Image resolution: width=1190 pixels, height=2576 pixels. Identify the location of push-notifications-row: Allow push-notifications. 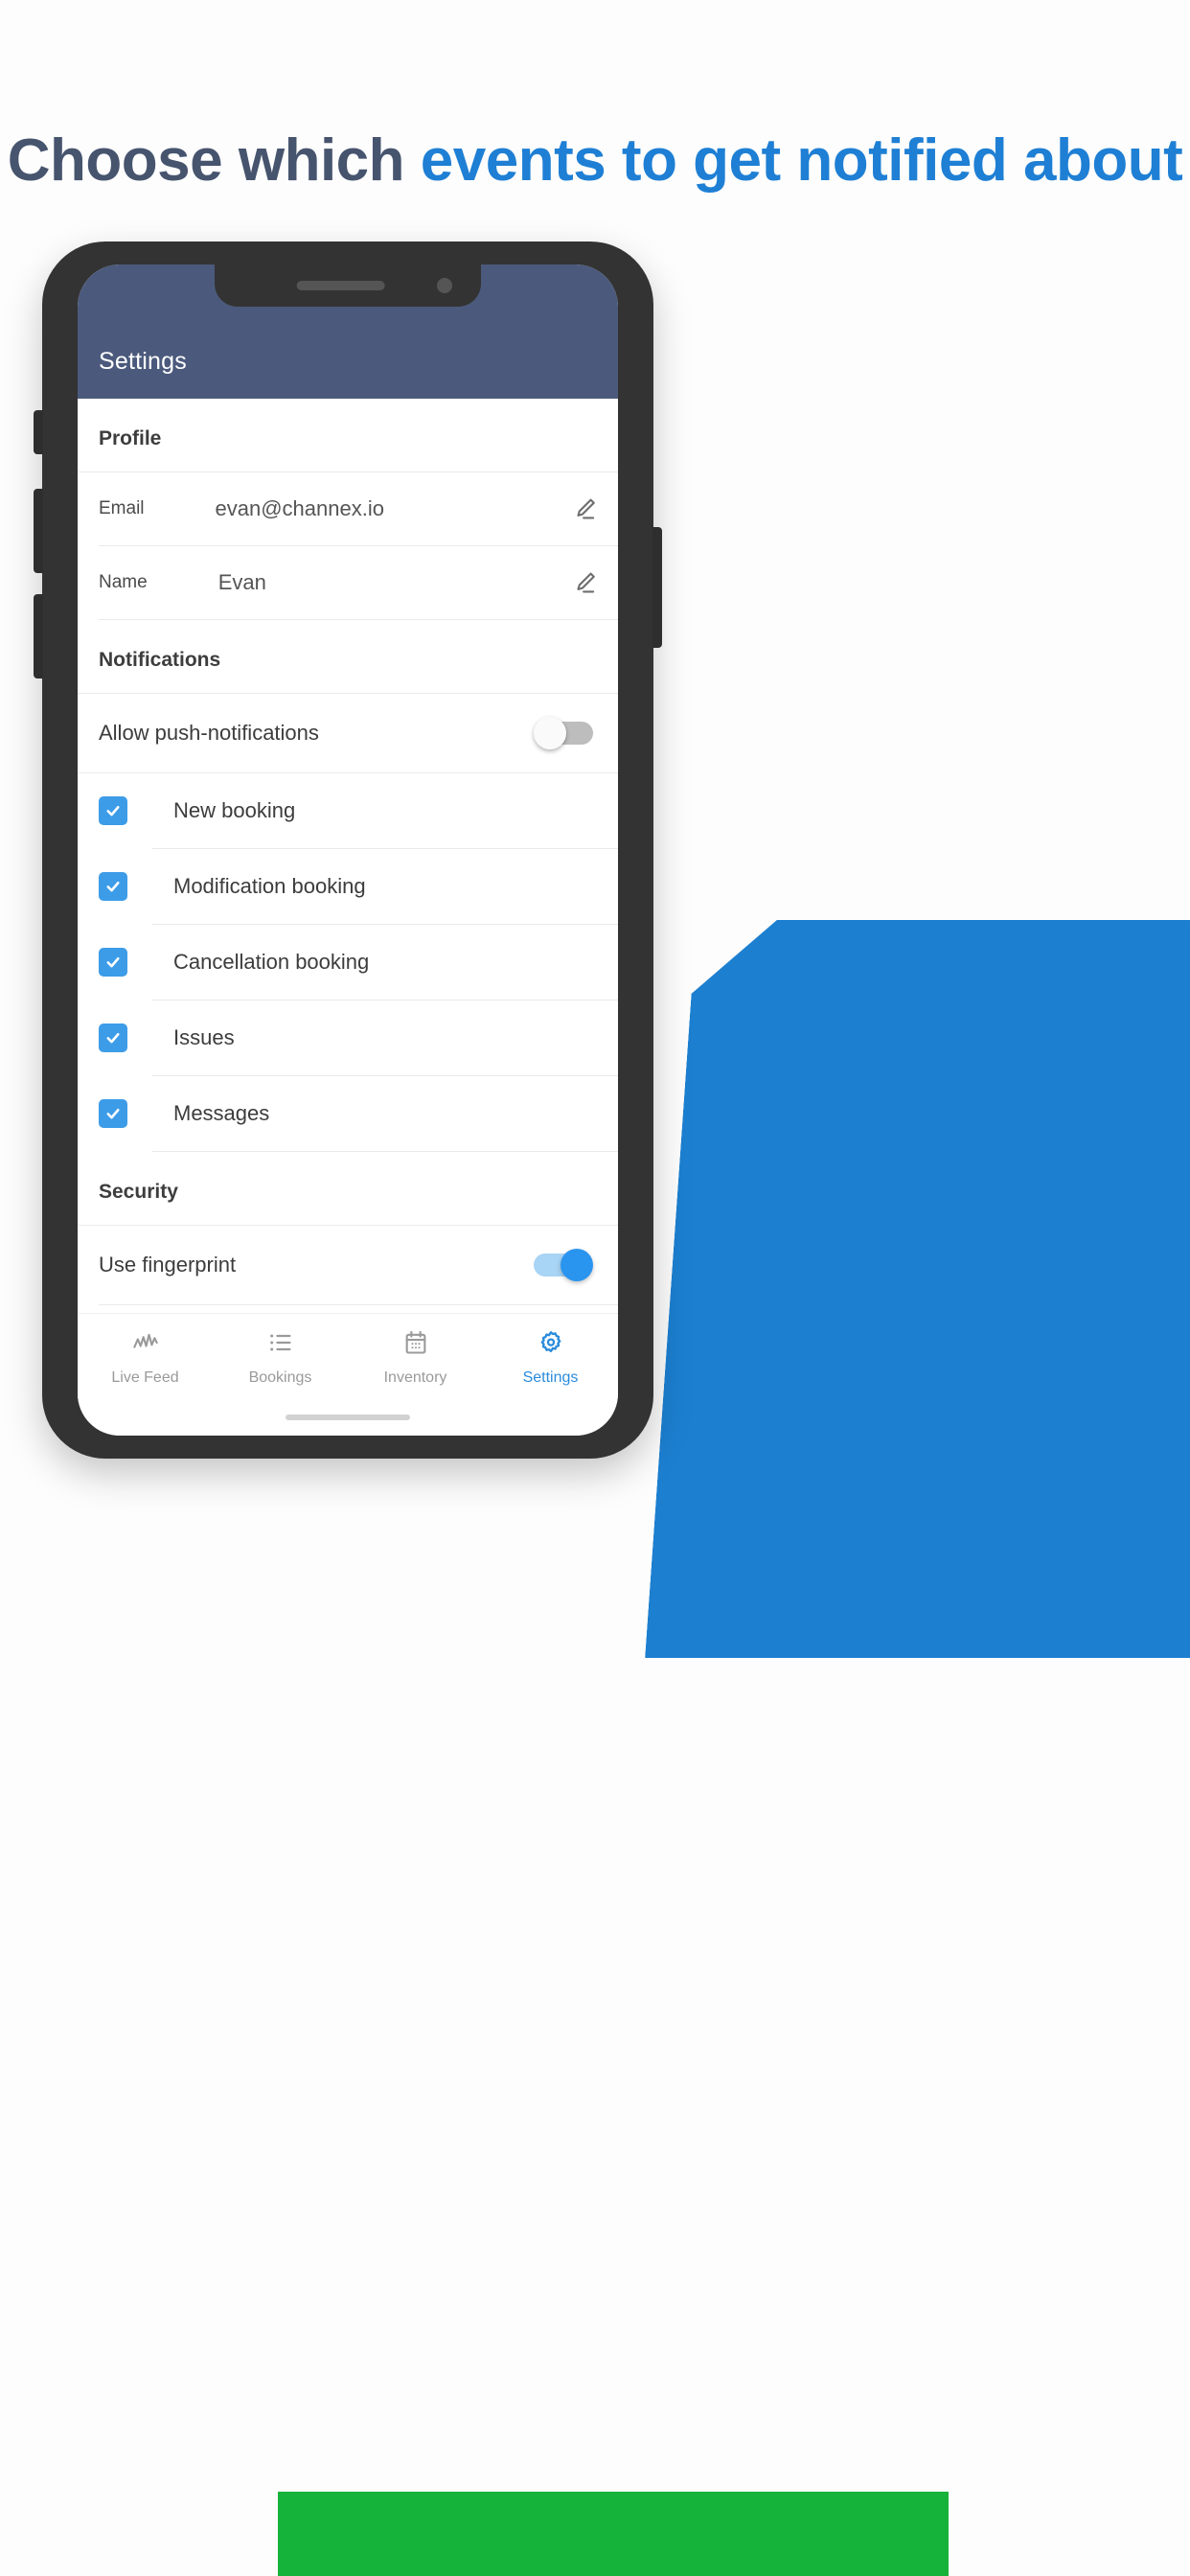
(348, 733).